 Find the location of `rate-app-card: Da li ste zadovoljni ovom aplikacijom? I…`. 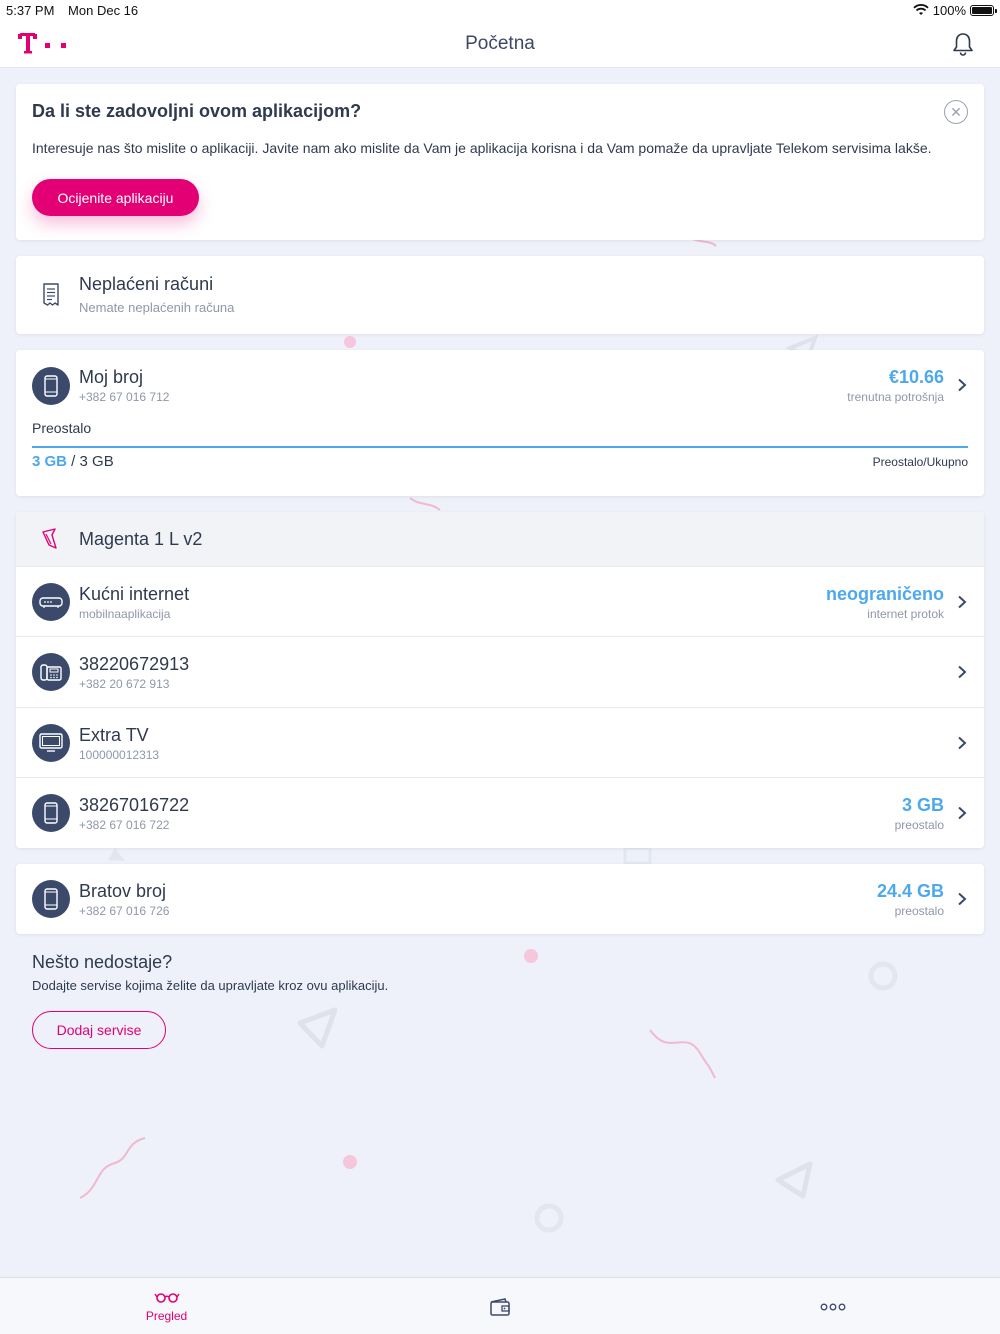

rate-app-card: Da li ste zadovoljni ovom aplikacijom? I… is located at coordinates (500, 162).